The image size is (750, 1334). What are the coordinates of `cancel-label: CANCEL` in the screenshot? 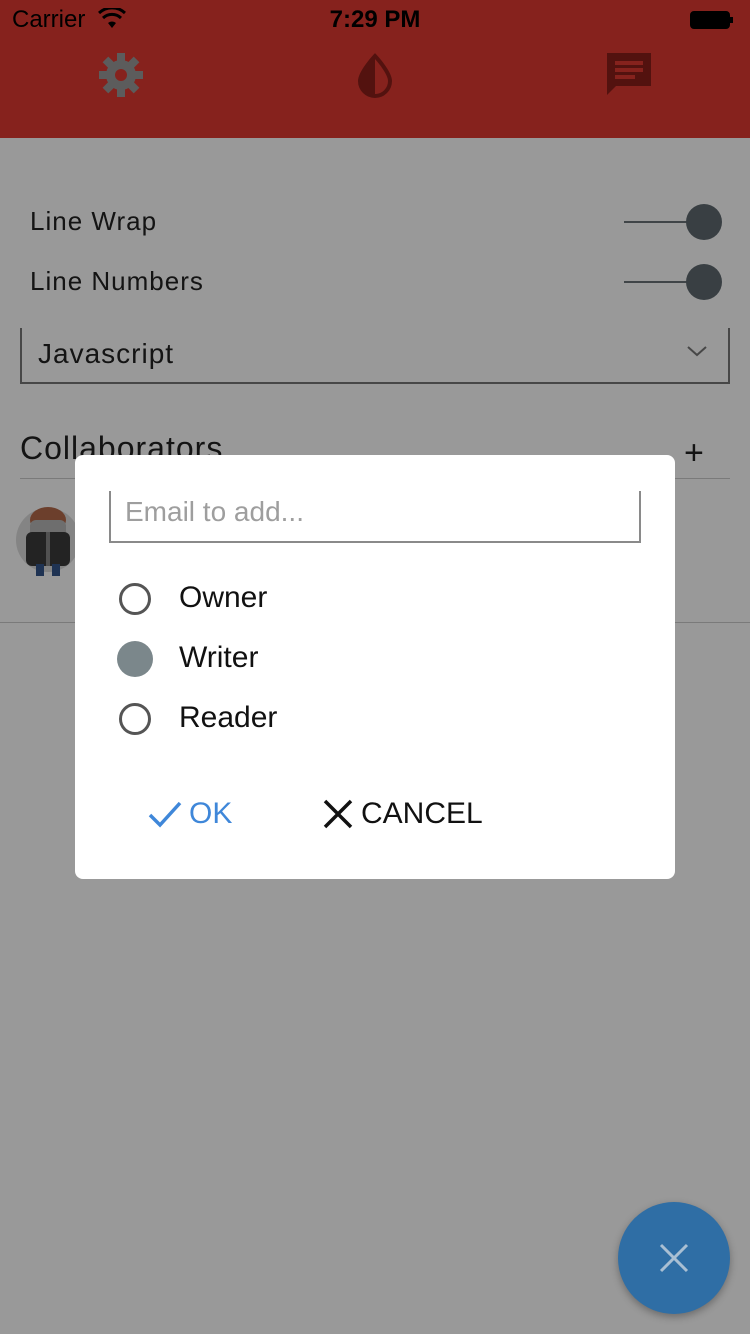 It's located at (422, 813).